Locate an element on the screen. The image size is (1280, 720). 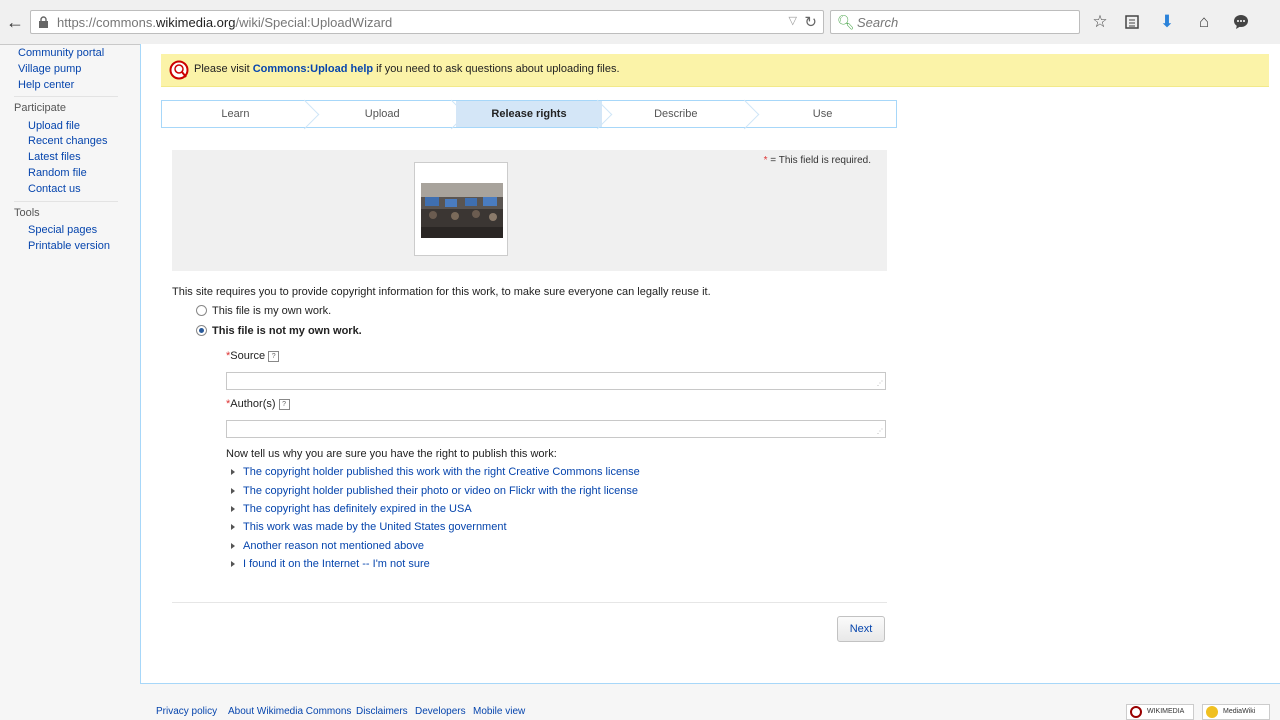
url-path: /wiki/Special:UploadWizard is located at coordinates (314, 22).